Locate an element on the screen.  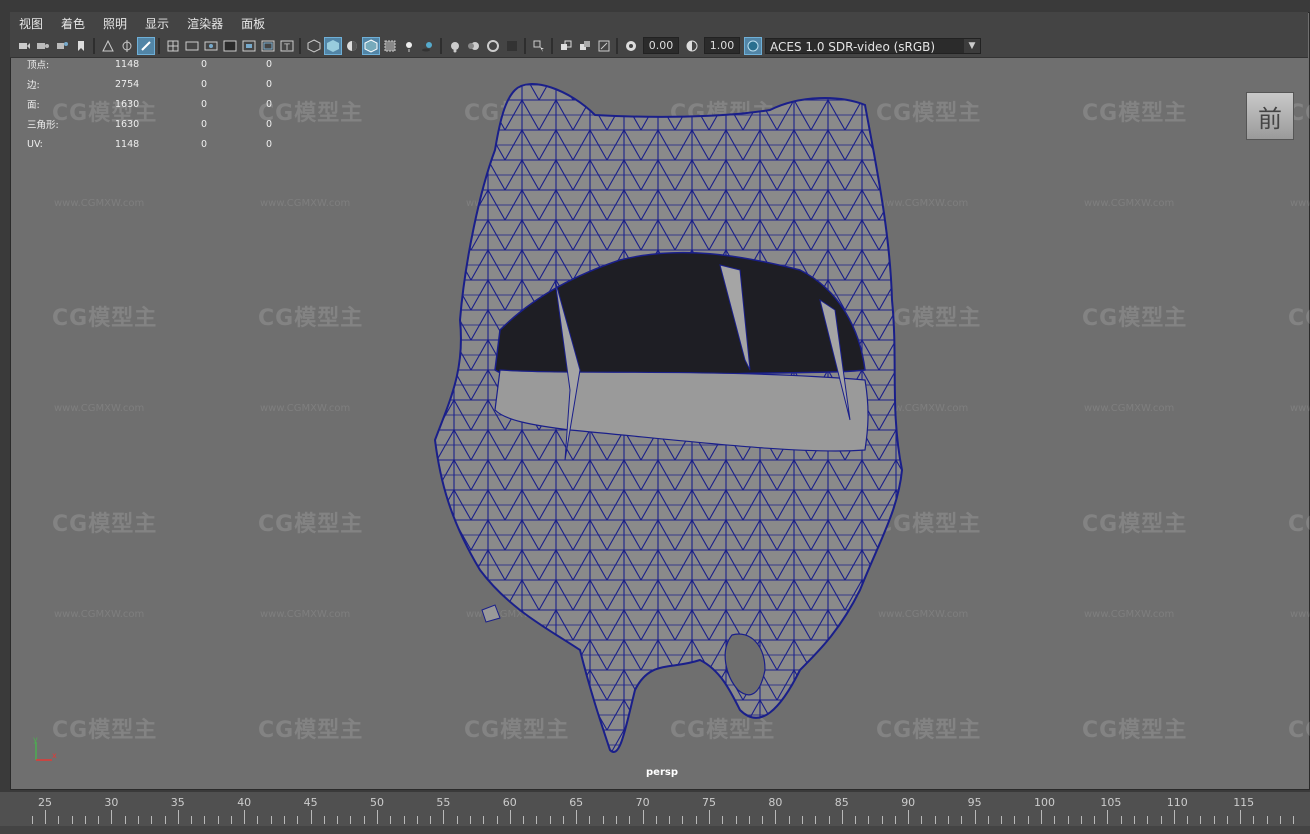
anti-aliasing-icon is located at coordinates (493, 46).